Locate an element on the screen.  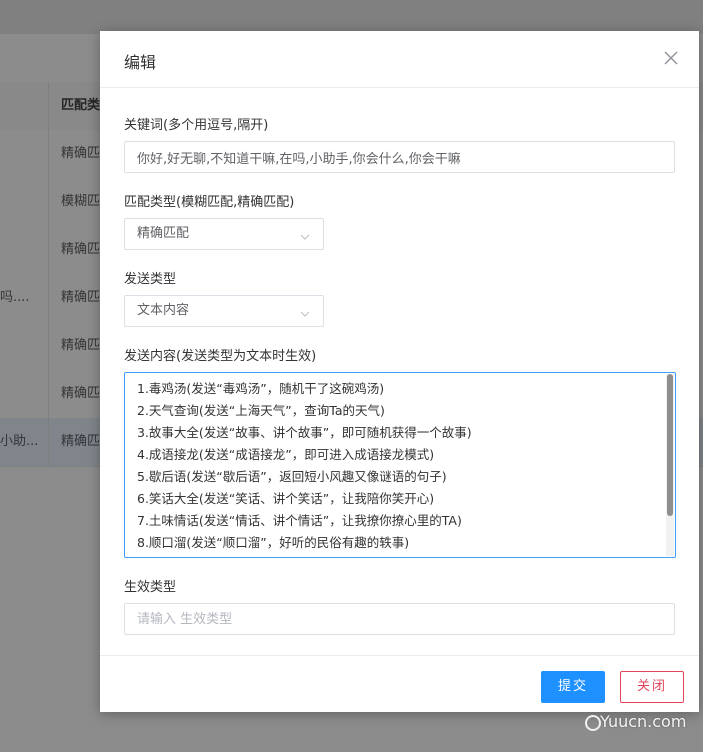
keywords-label: 关键词(多个用逗号,隔开) is located at coordinates (196, 125).